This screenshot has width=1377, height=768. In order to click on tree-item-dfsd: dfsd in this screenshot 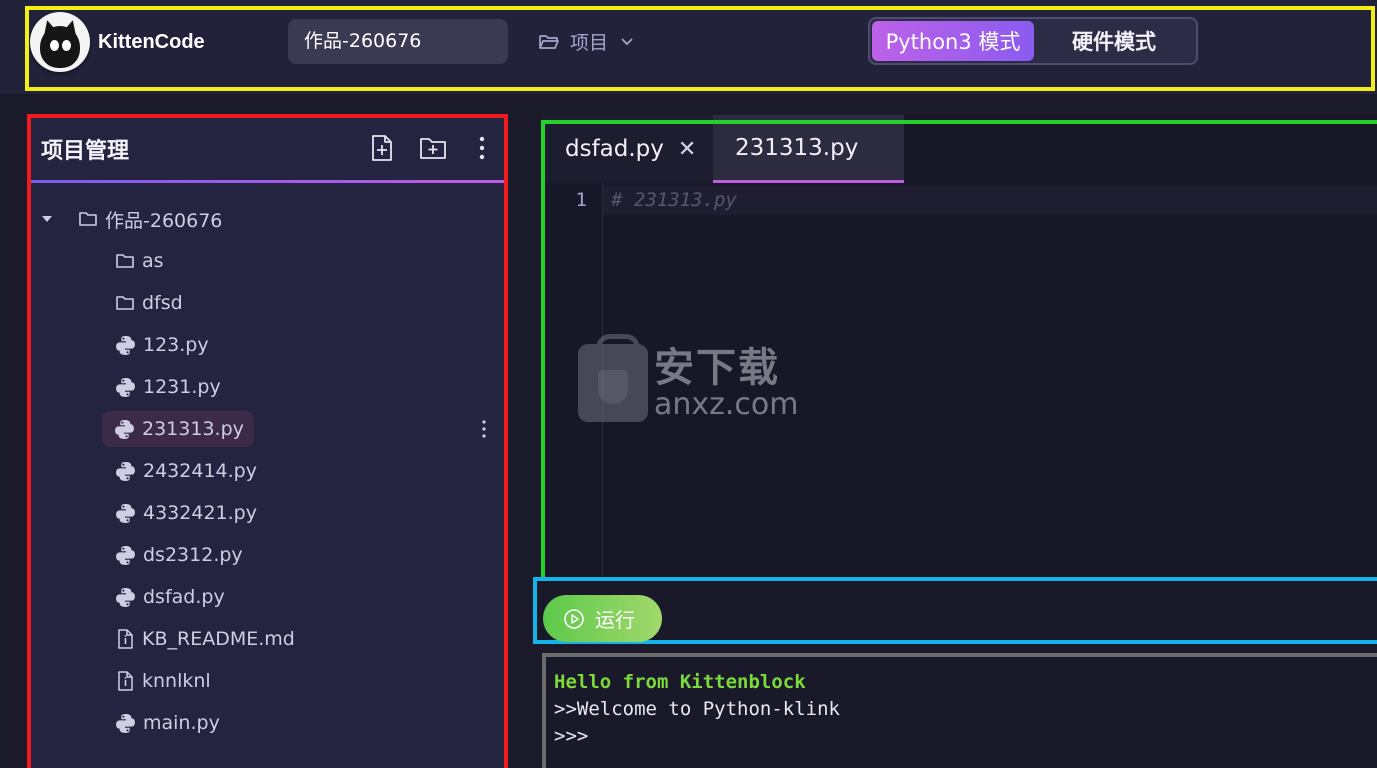, I will do `click(149, 303)`.